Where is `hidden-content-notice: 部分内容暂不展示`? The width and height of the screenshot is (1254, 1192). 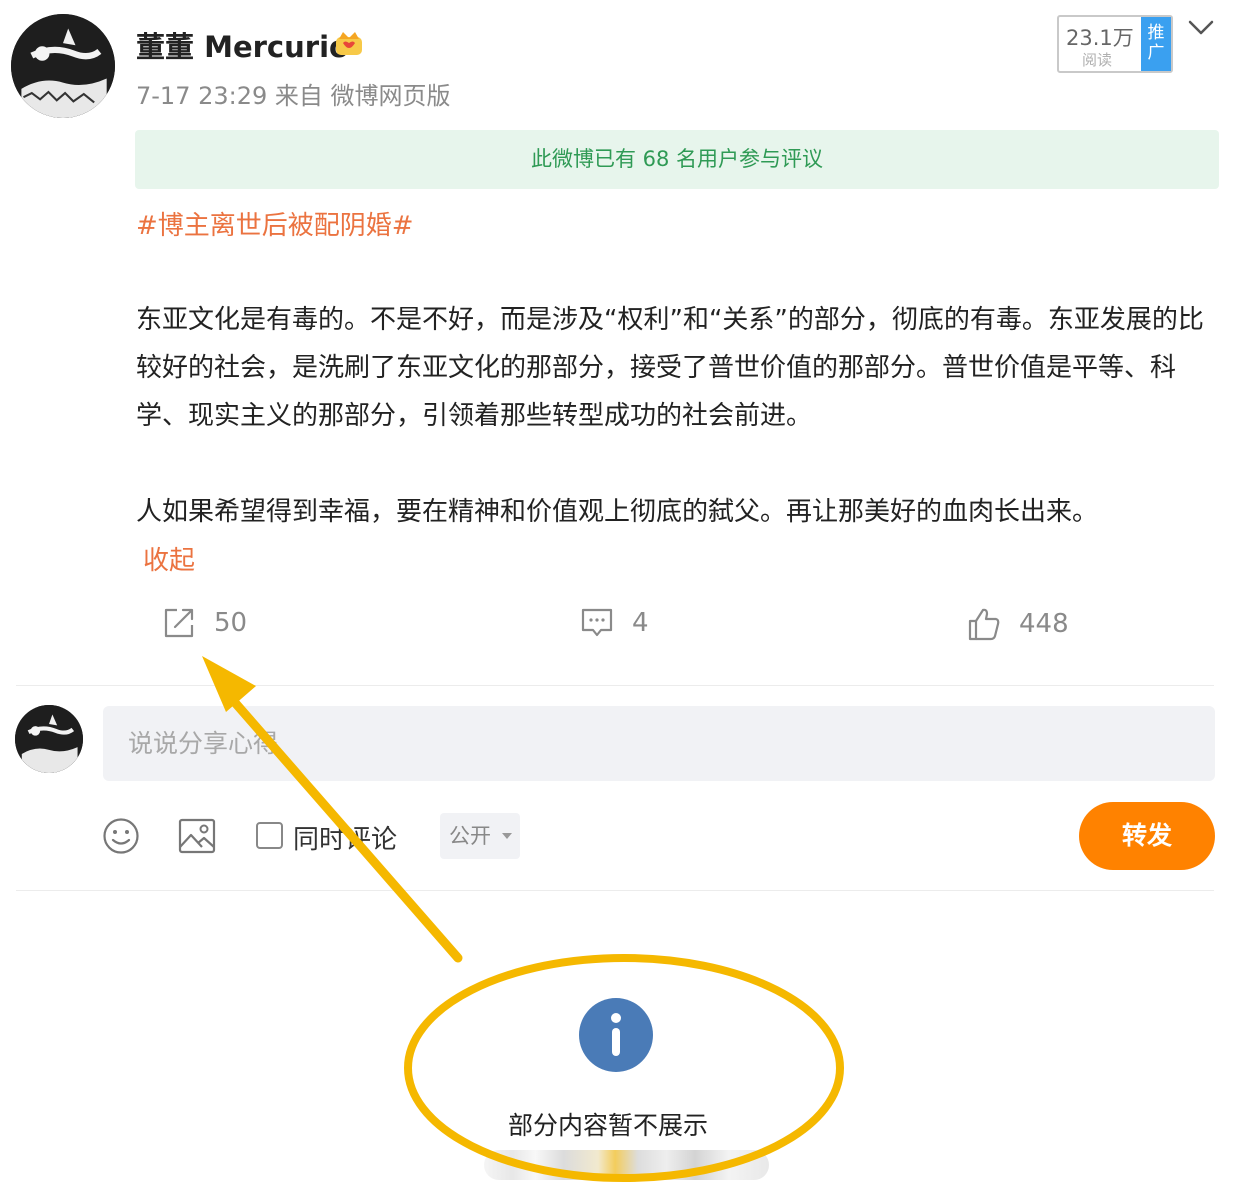 hidden-content-notice: 部分内容暂不展示 is located at coordinates (608, 1125).